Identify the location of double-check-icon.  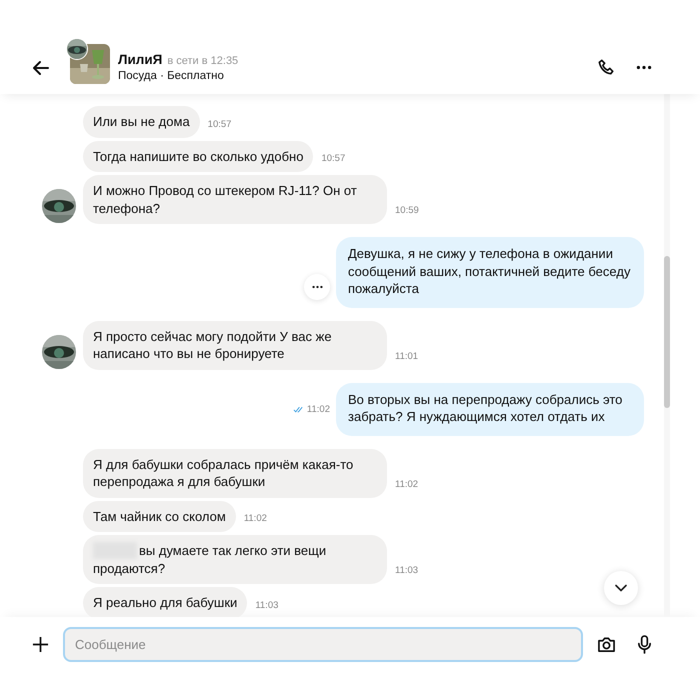
(298, 409).